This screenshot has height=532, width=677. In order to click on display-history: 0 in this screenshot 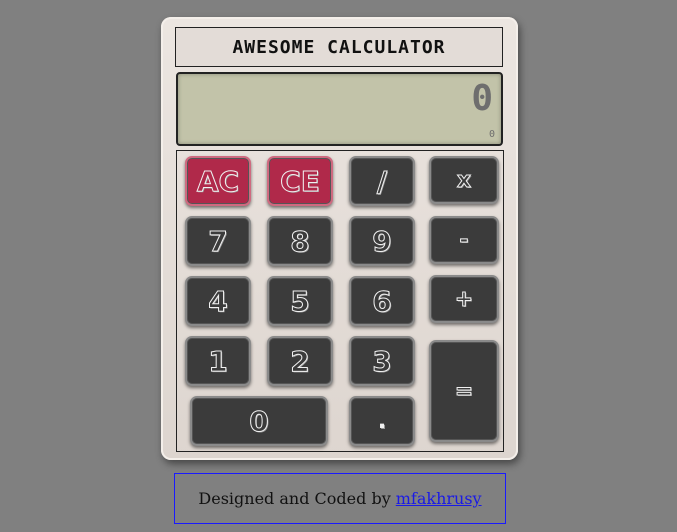, I will do `click(491, 134)`.